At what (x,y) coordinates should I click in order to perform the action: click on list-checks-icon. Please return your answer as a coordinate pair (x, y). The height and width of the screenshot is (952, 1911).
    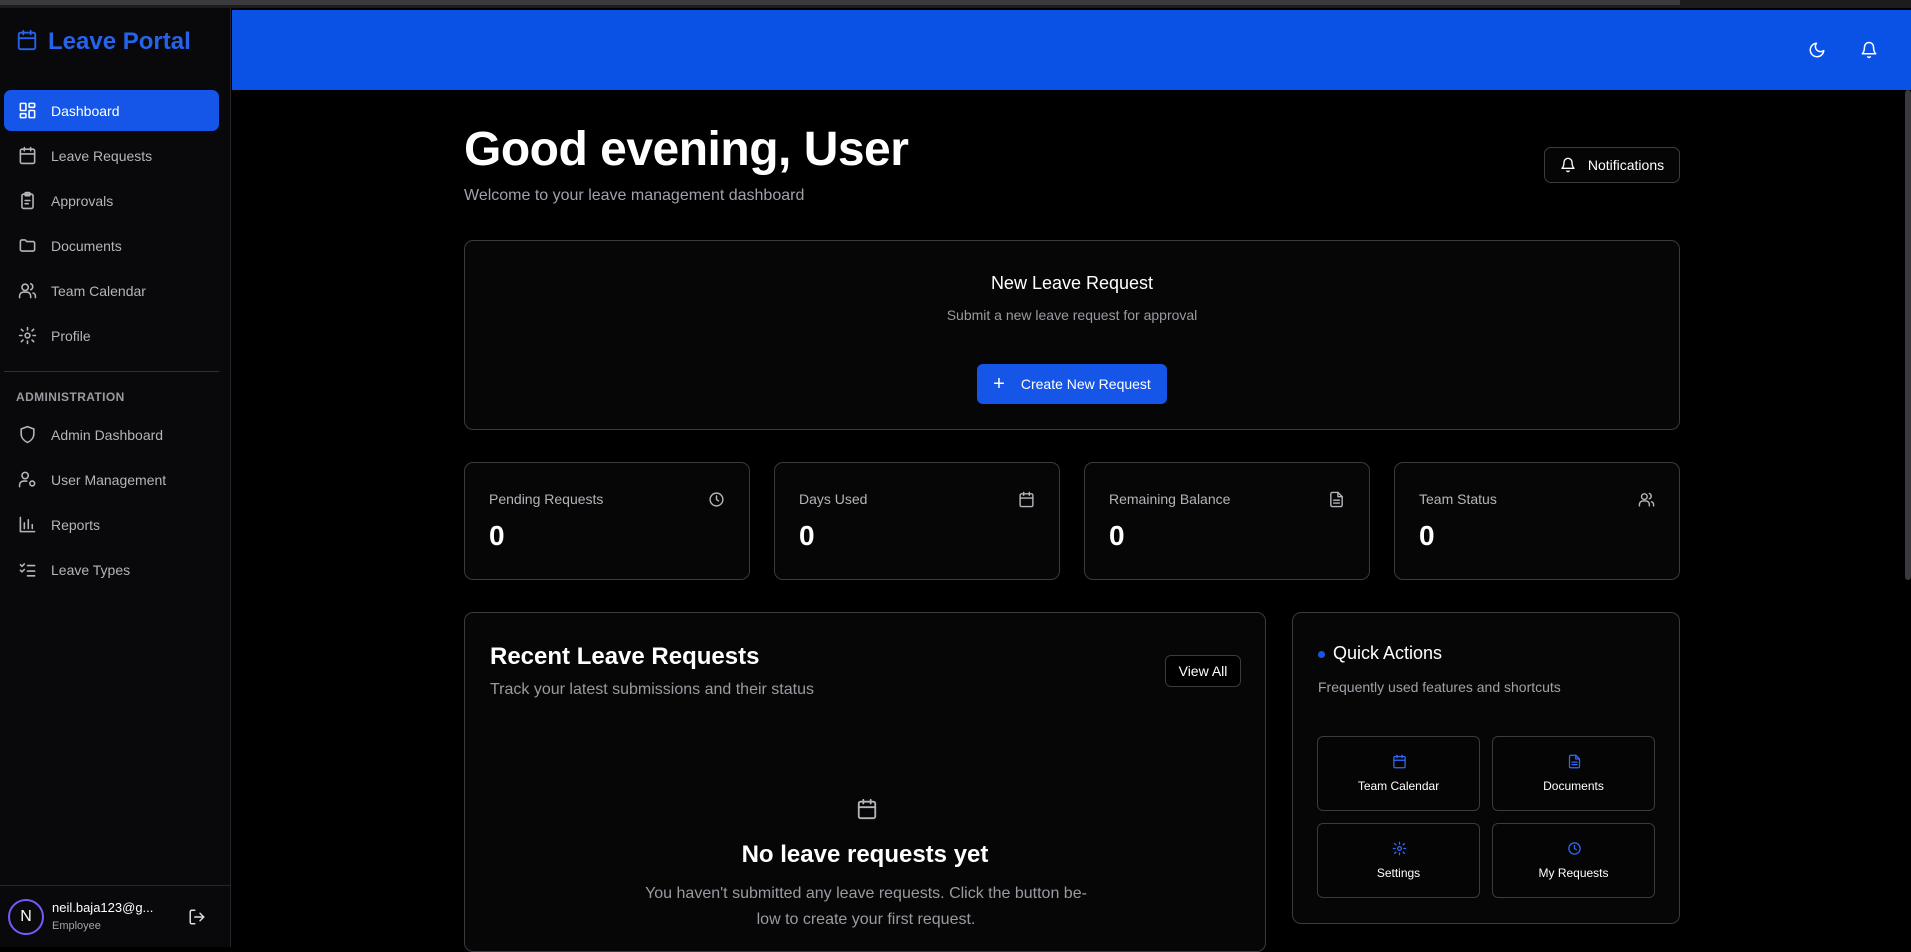
    Looking at the image, I should click on (27, 570).